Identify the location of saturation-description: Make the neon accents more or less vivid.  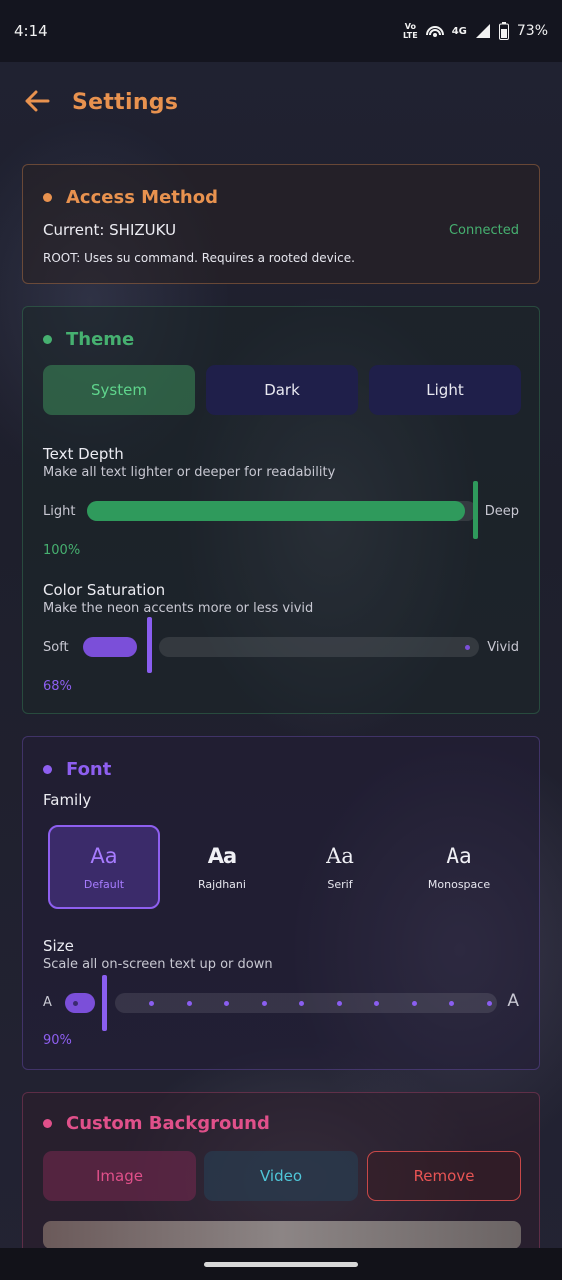
(178, 608).